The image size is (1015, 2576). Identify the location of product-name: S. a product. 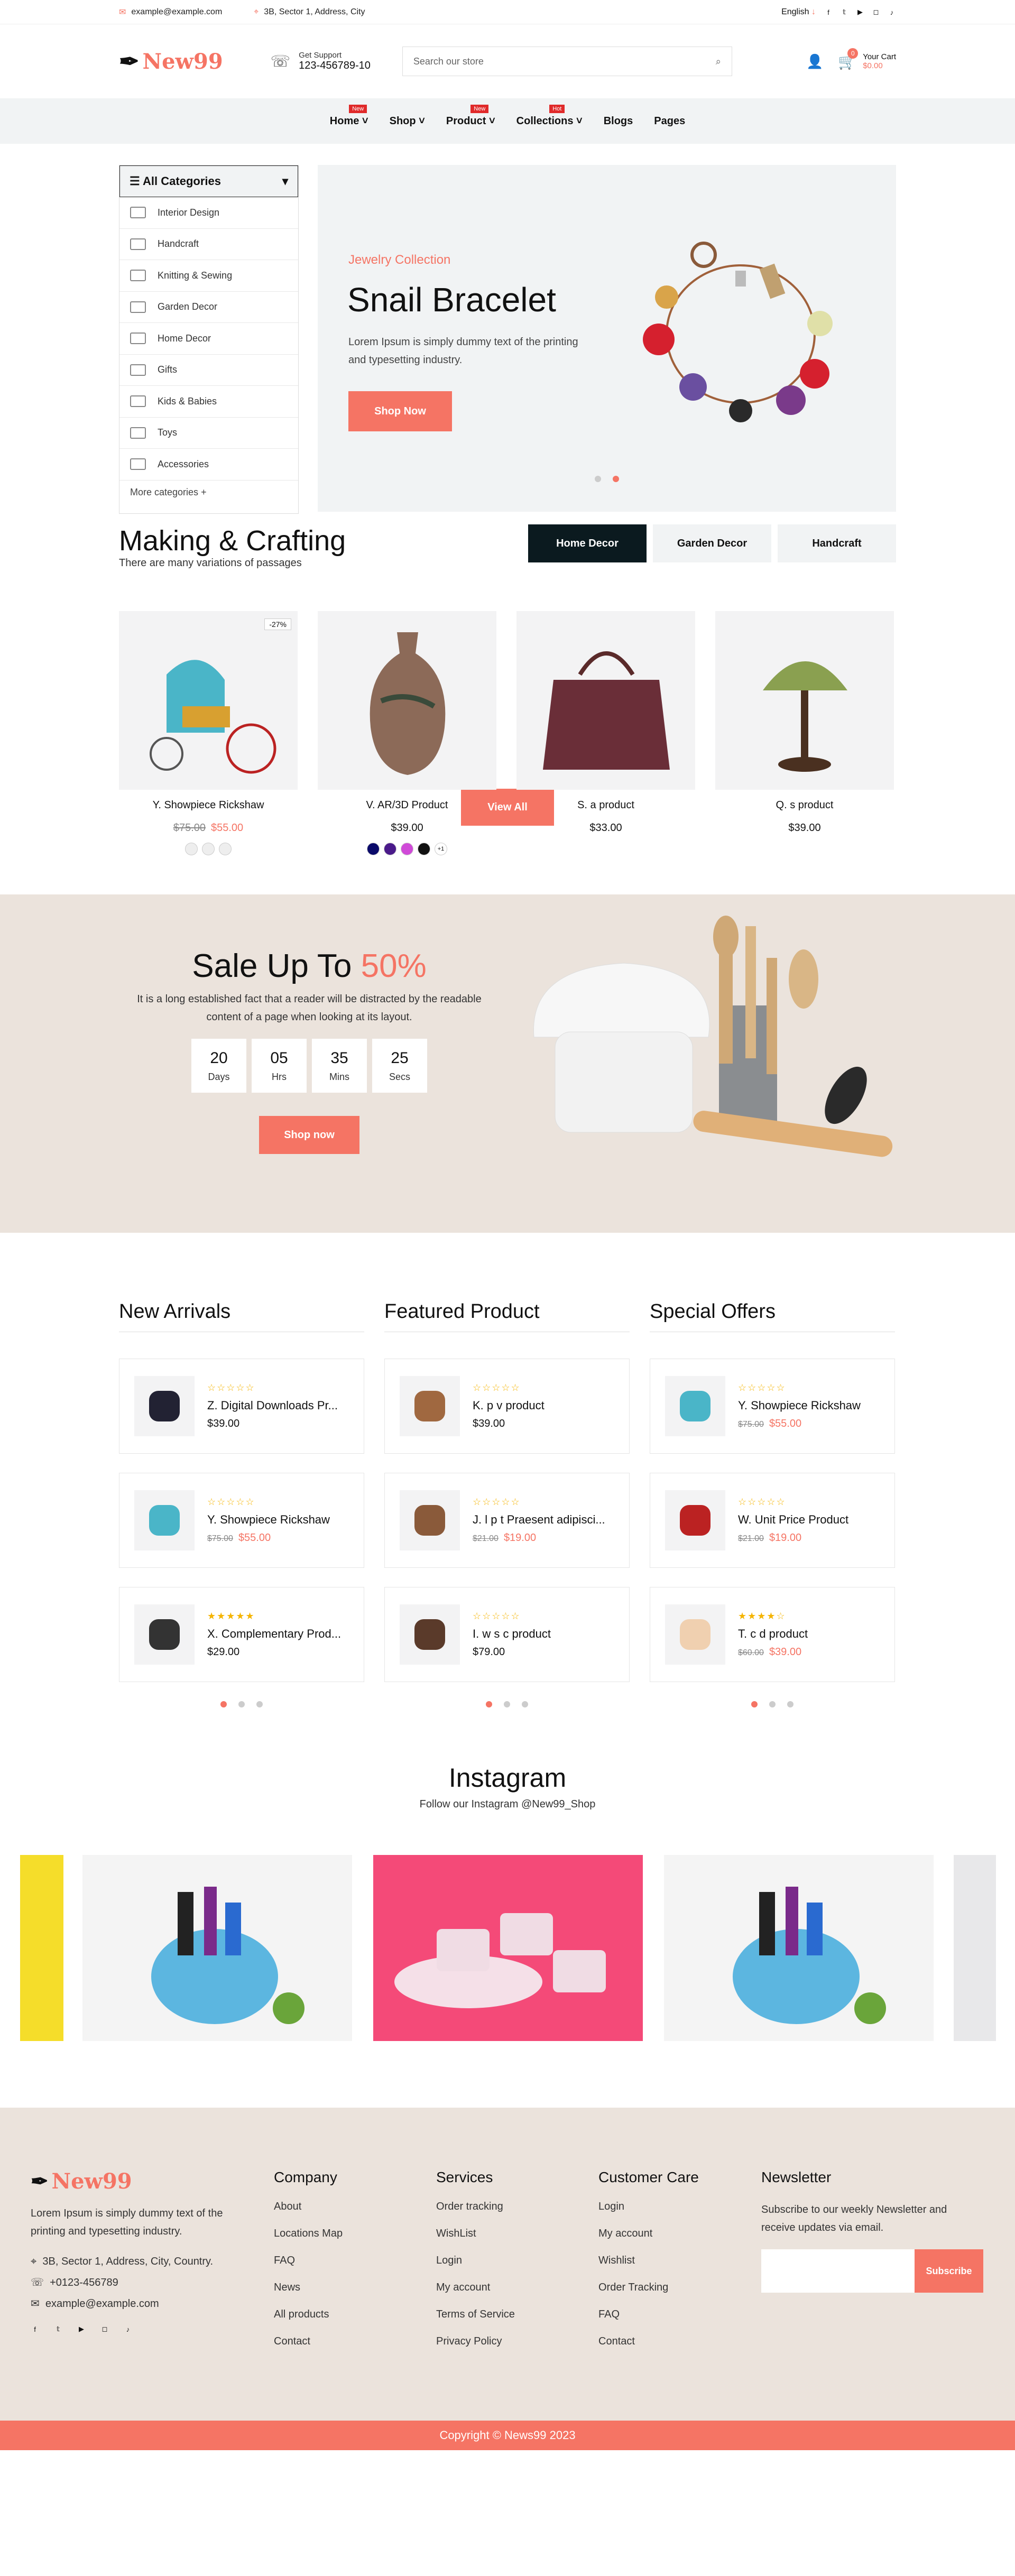
(605, 805).